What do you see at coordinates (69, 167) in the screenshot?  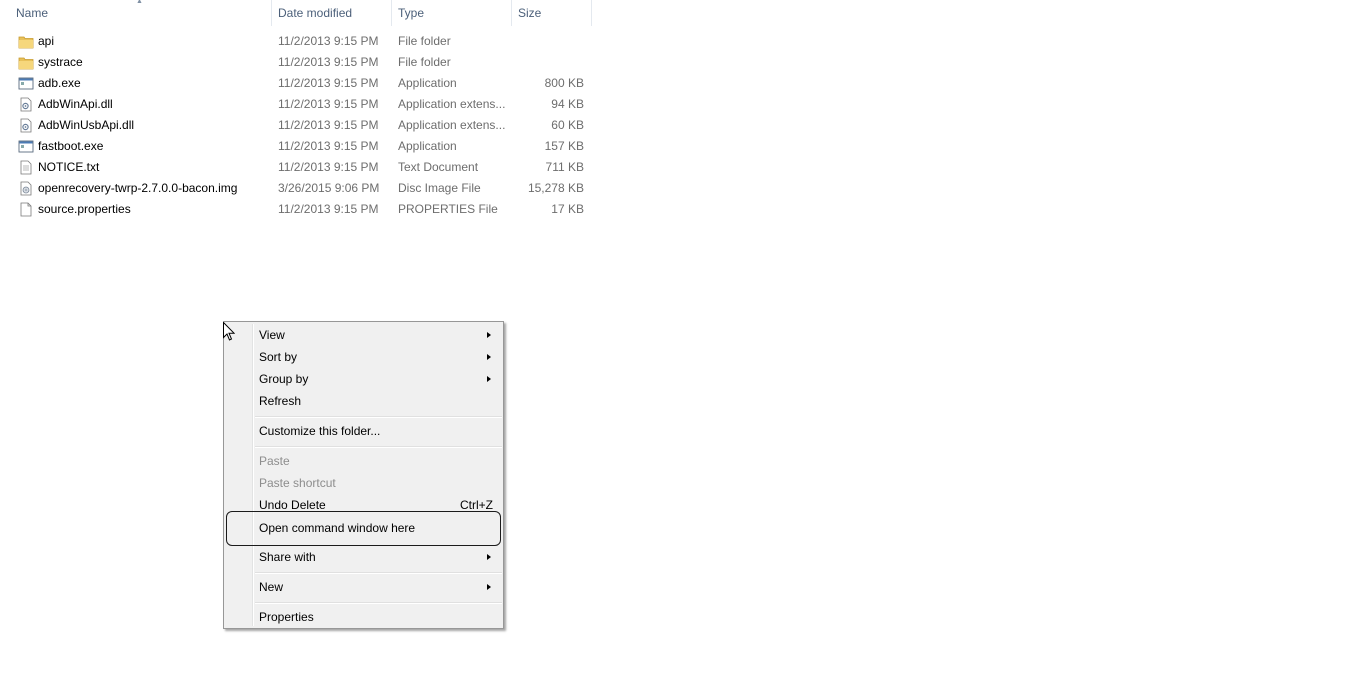 I see `file-name: NOTICE.txt` at bounding box center [69, 167].